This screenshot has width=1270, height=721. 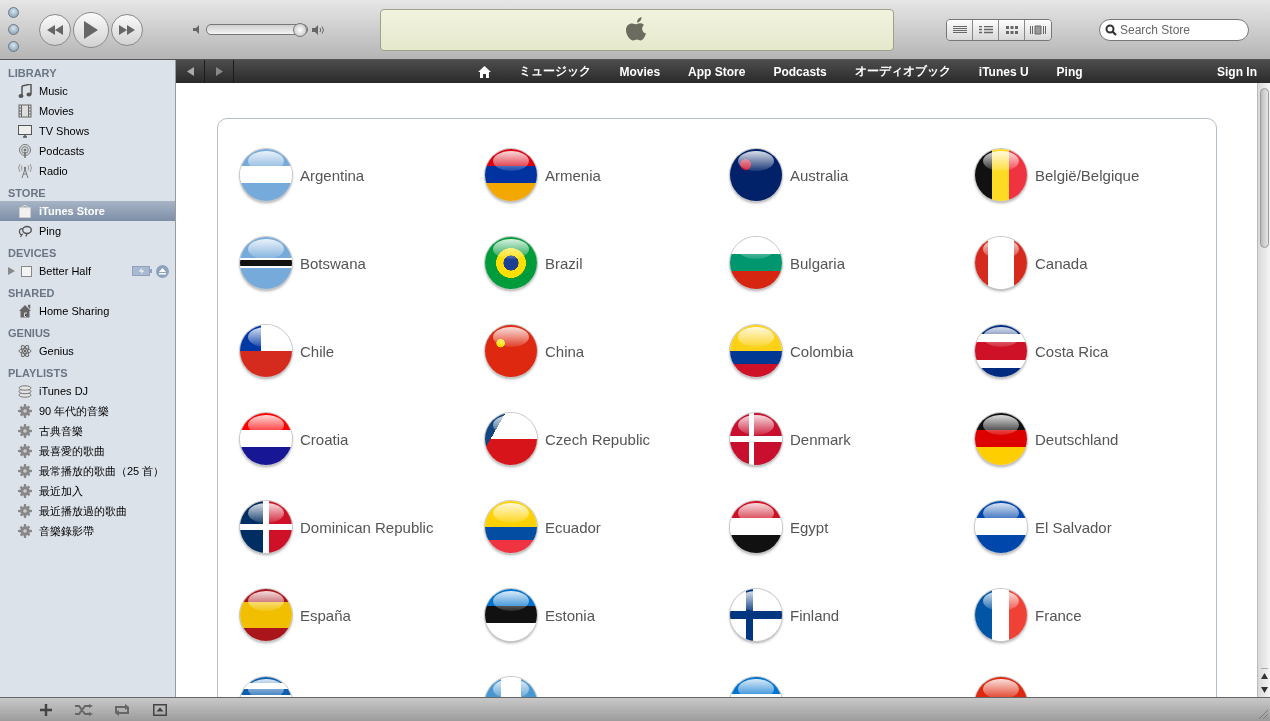 What do you see at coordinates (25, 391) in the screenshot?
I see `disc-stack-icon` at bounding box center [25, 391].